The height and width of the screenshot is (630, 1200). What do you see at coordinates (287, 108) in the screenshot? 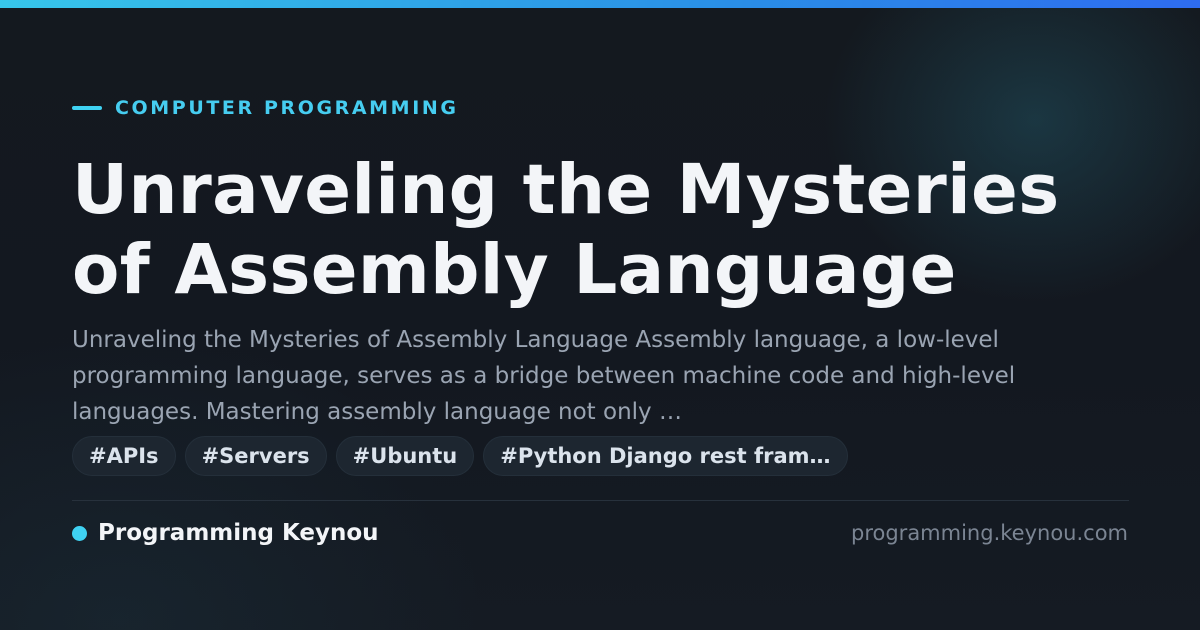
I see `category-label: COMPUTER PROGRAMMING` at bounding box center [287, 108].